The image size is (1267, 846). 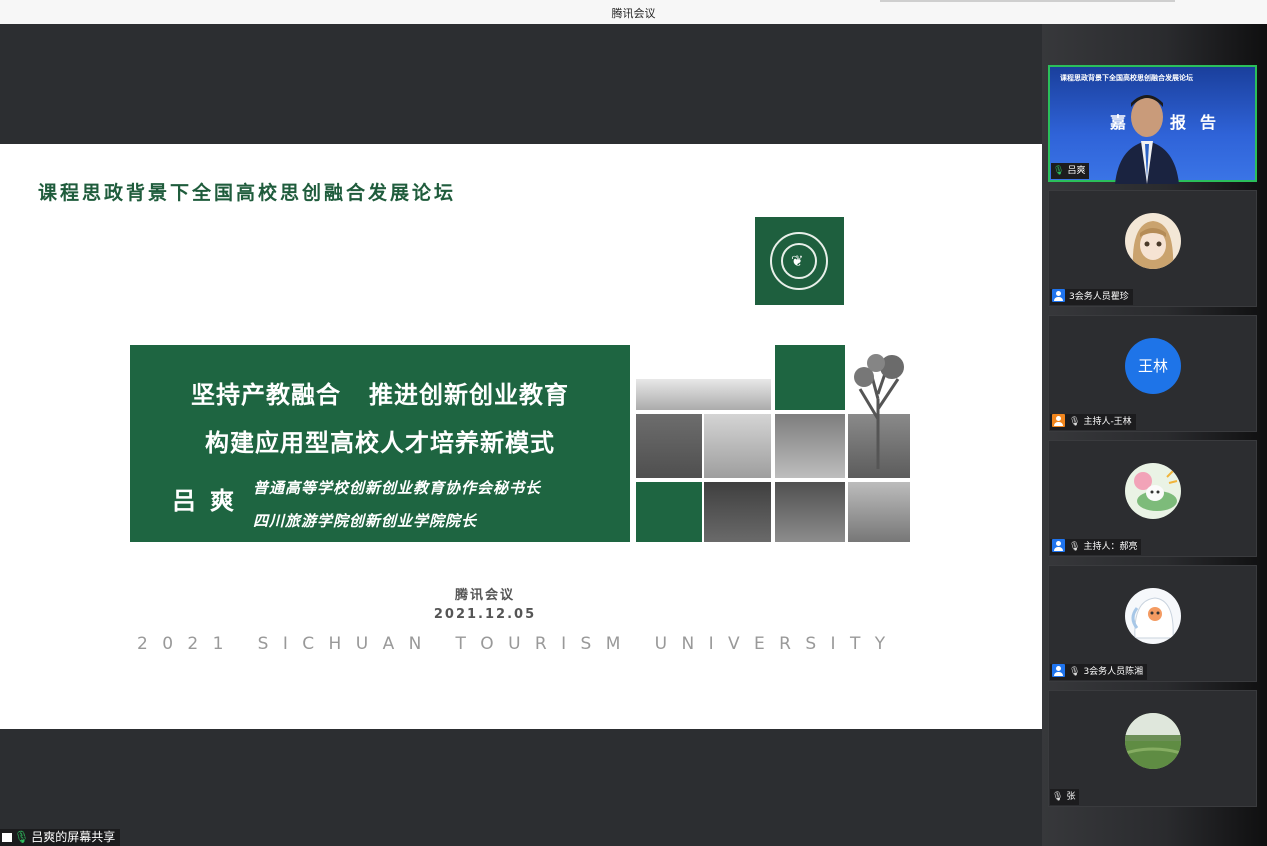 I want to click on title-bar-notch, so click(x=1027, y=1).